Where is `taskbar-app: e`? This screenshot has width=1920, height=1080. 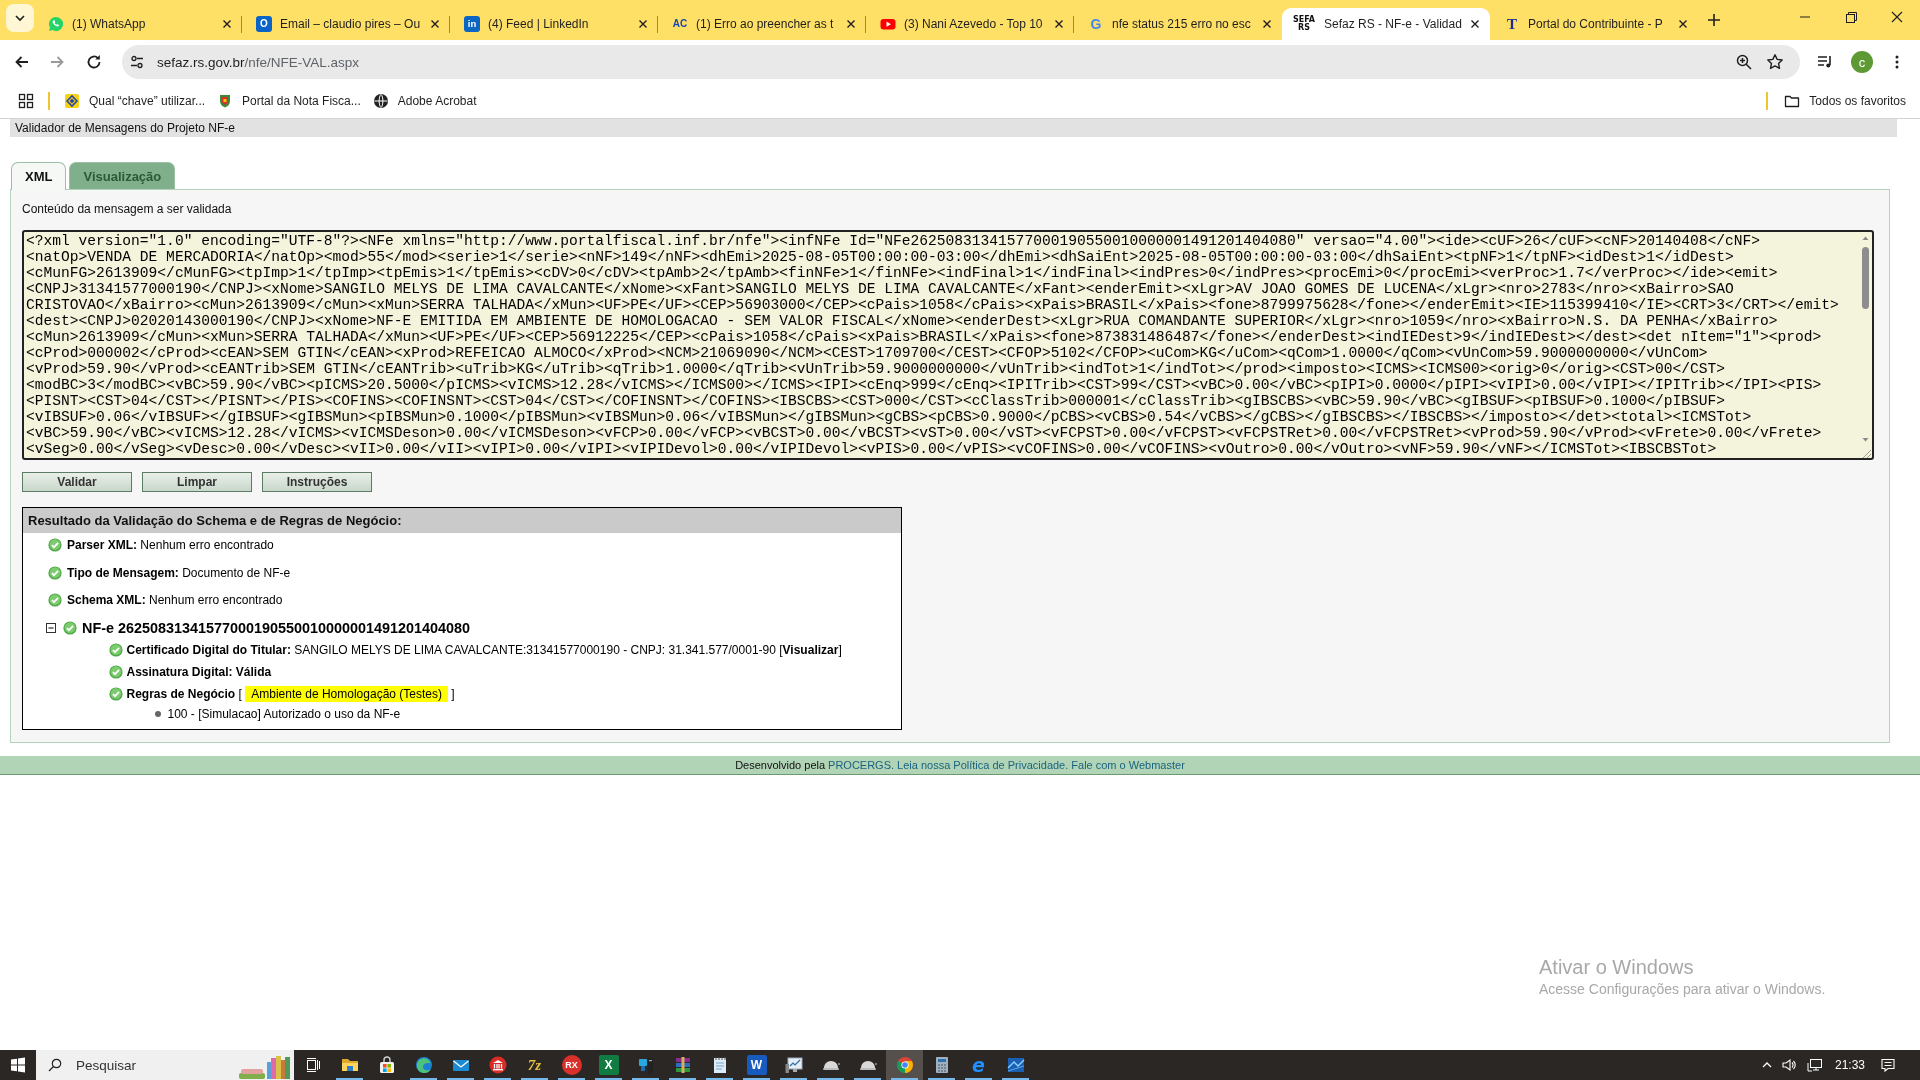
taskbar-app: e is located at coordinates (978, 1065).